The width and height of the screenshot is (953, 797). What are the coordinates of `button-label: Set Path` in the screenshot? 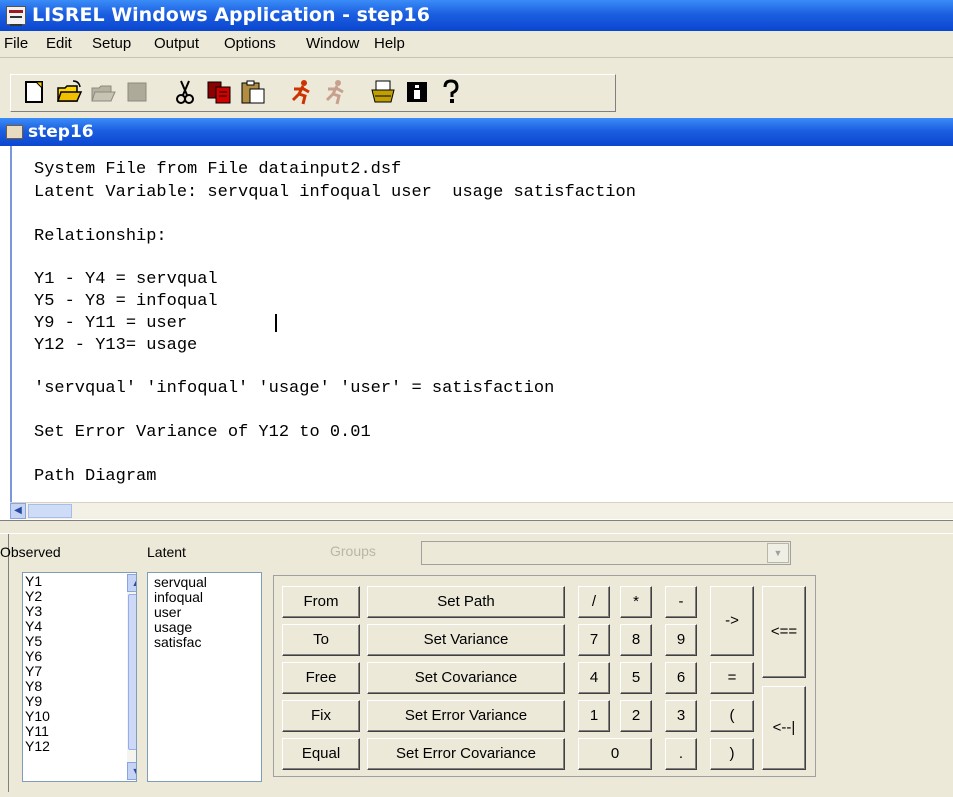 It's located at (466, 601).